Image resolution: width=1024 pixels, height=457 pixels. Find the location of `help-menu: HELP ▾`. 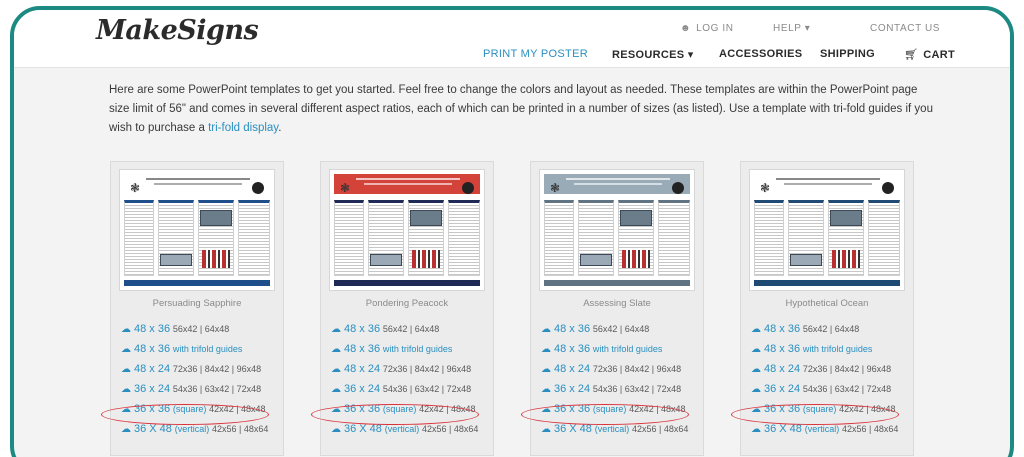

help-menu: HELP ▾ is located at coordinates (791, 28).